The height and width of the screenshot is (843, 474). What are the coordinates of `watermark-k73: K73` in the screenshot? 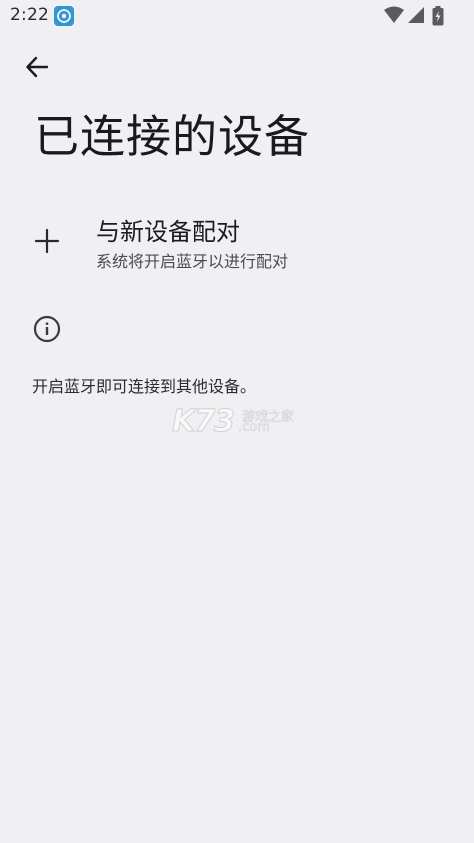 It's located at (204, 422).